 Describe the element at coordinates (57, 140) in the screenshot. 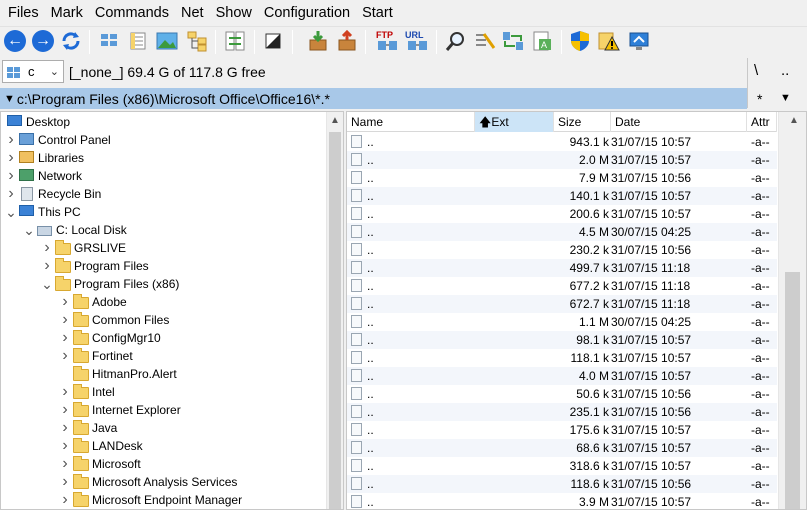

I see `tree-item: › Control Panel` at that location.